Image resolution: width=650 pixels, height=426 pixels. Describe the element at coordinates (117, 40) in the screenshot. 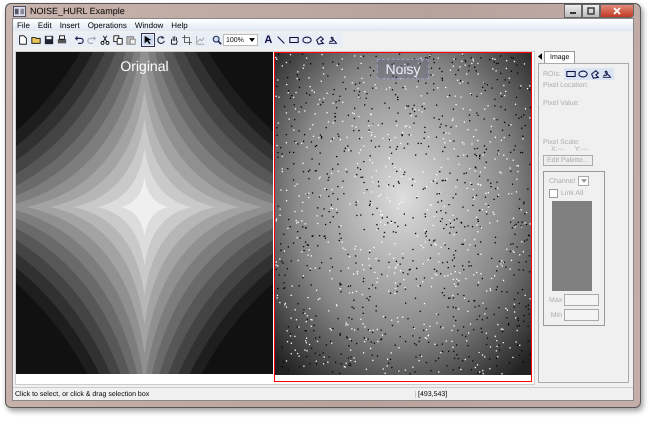

I see `copy-icon` at that location.